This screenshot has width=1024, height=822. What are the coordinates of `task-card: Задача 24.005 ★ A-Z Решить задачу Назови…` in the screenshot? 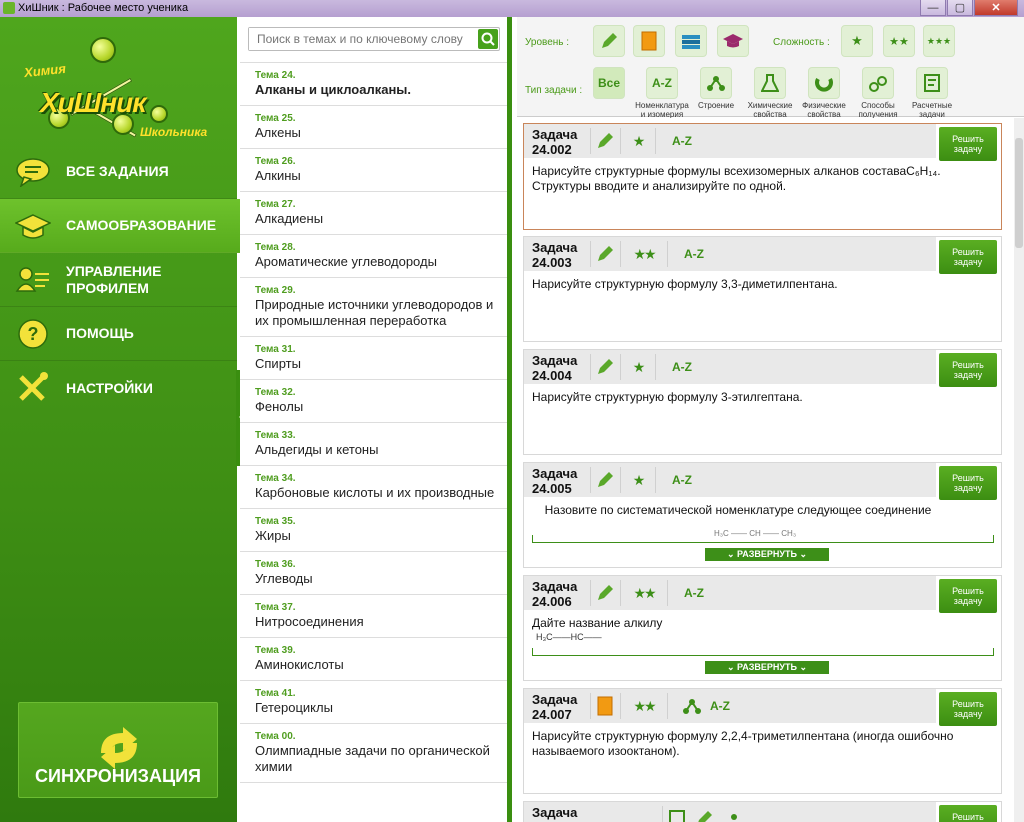 It's located at (762, 515).